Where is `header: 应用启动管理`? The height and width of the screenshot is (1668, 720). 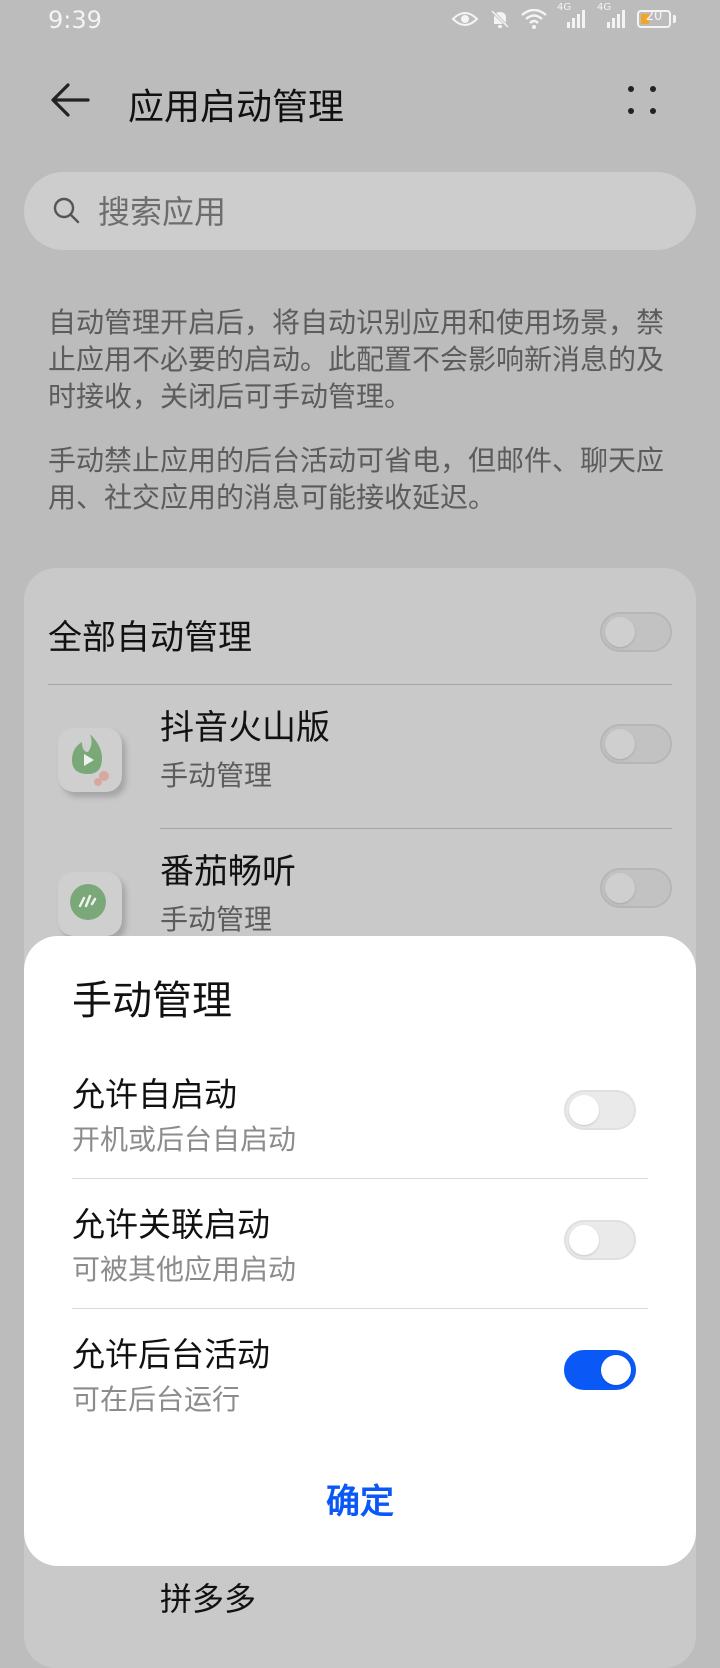 header: 应用启动管理 is located at coordinates (360, 100).